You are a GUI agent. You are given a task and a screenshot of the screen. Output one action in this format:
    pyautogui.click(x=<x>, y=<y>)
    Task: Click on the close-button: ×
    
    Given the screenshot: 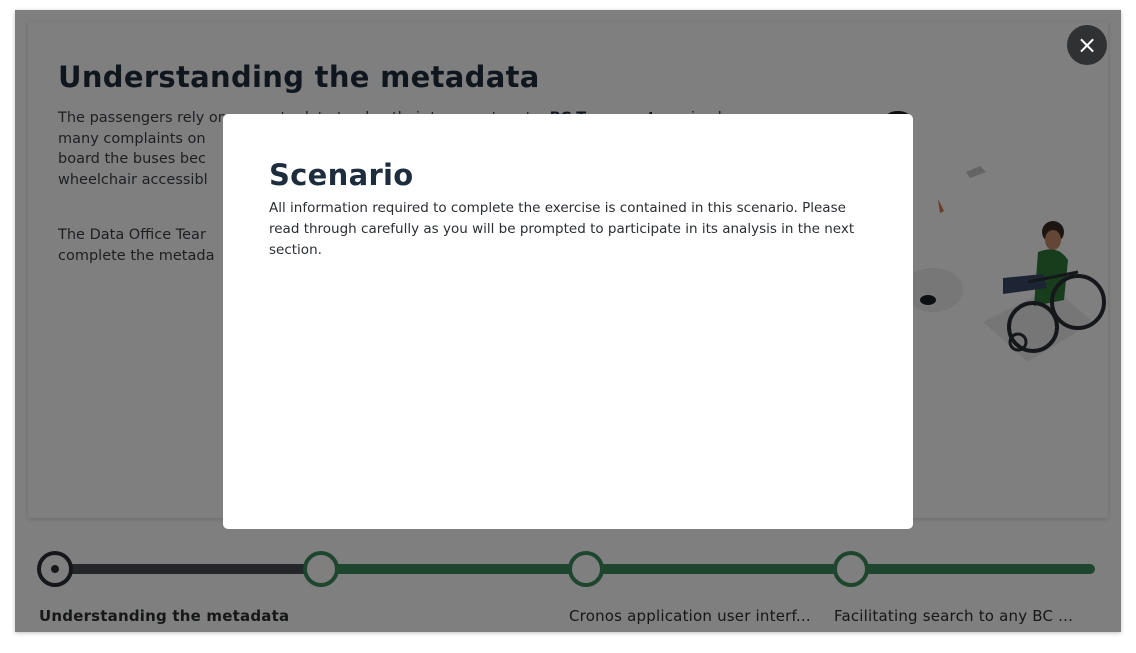 What is the action you would take?
    pyautogui.click(x=1087, y=45)
    